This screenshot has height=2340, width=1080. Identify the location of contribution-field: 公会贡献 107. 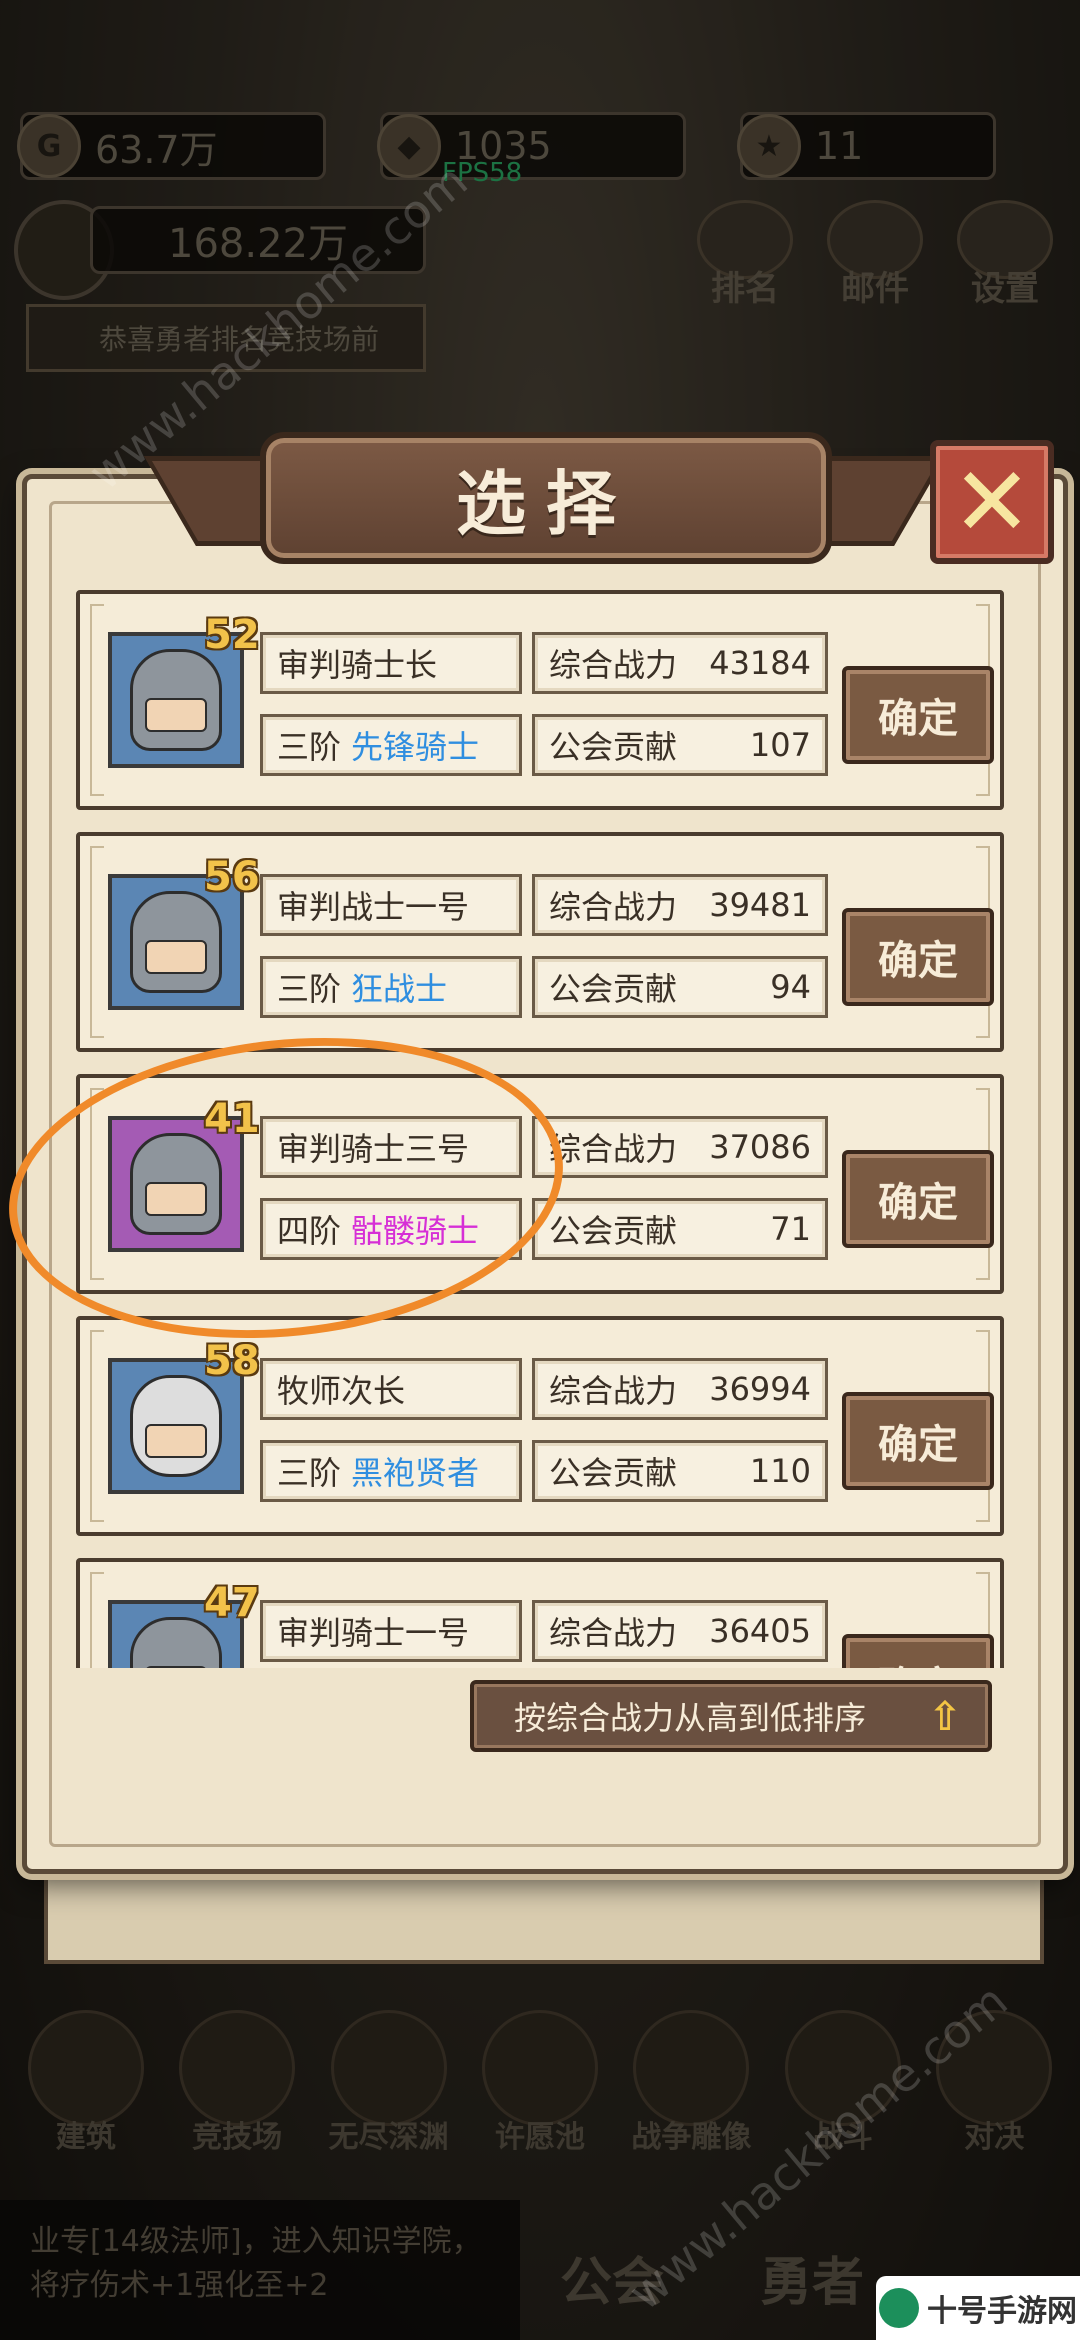
(680, 745).